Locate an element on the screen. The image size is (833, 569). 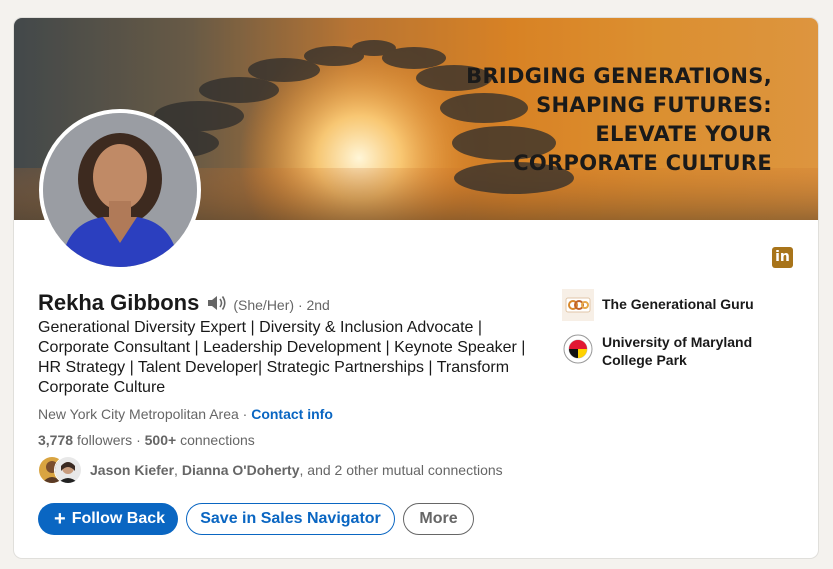
contact-info-link: Contact info is located at coordinates (292, 414).